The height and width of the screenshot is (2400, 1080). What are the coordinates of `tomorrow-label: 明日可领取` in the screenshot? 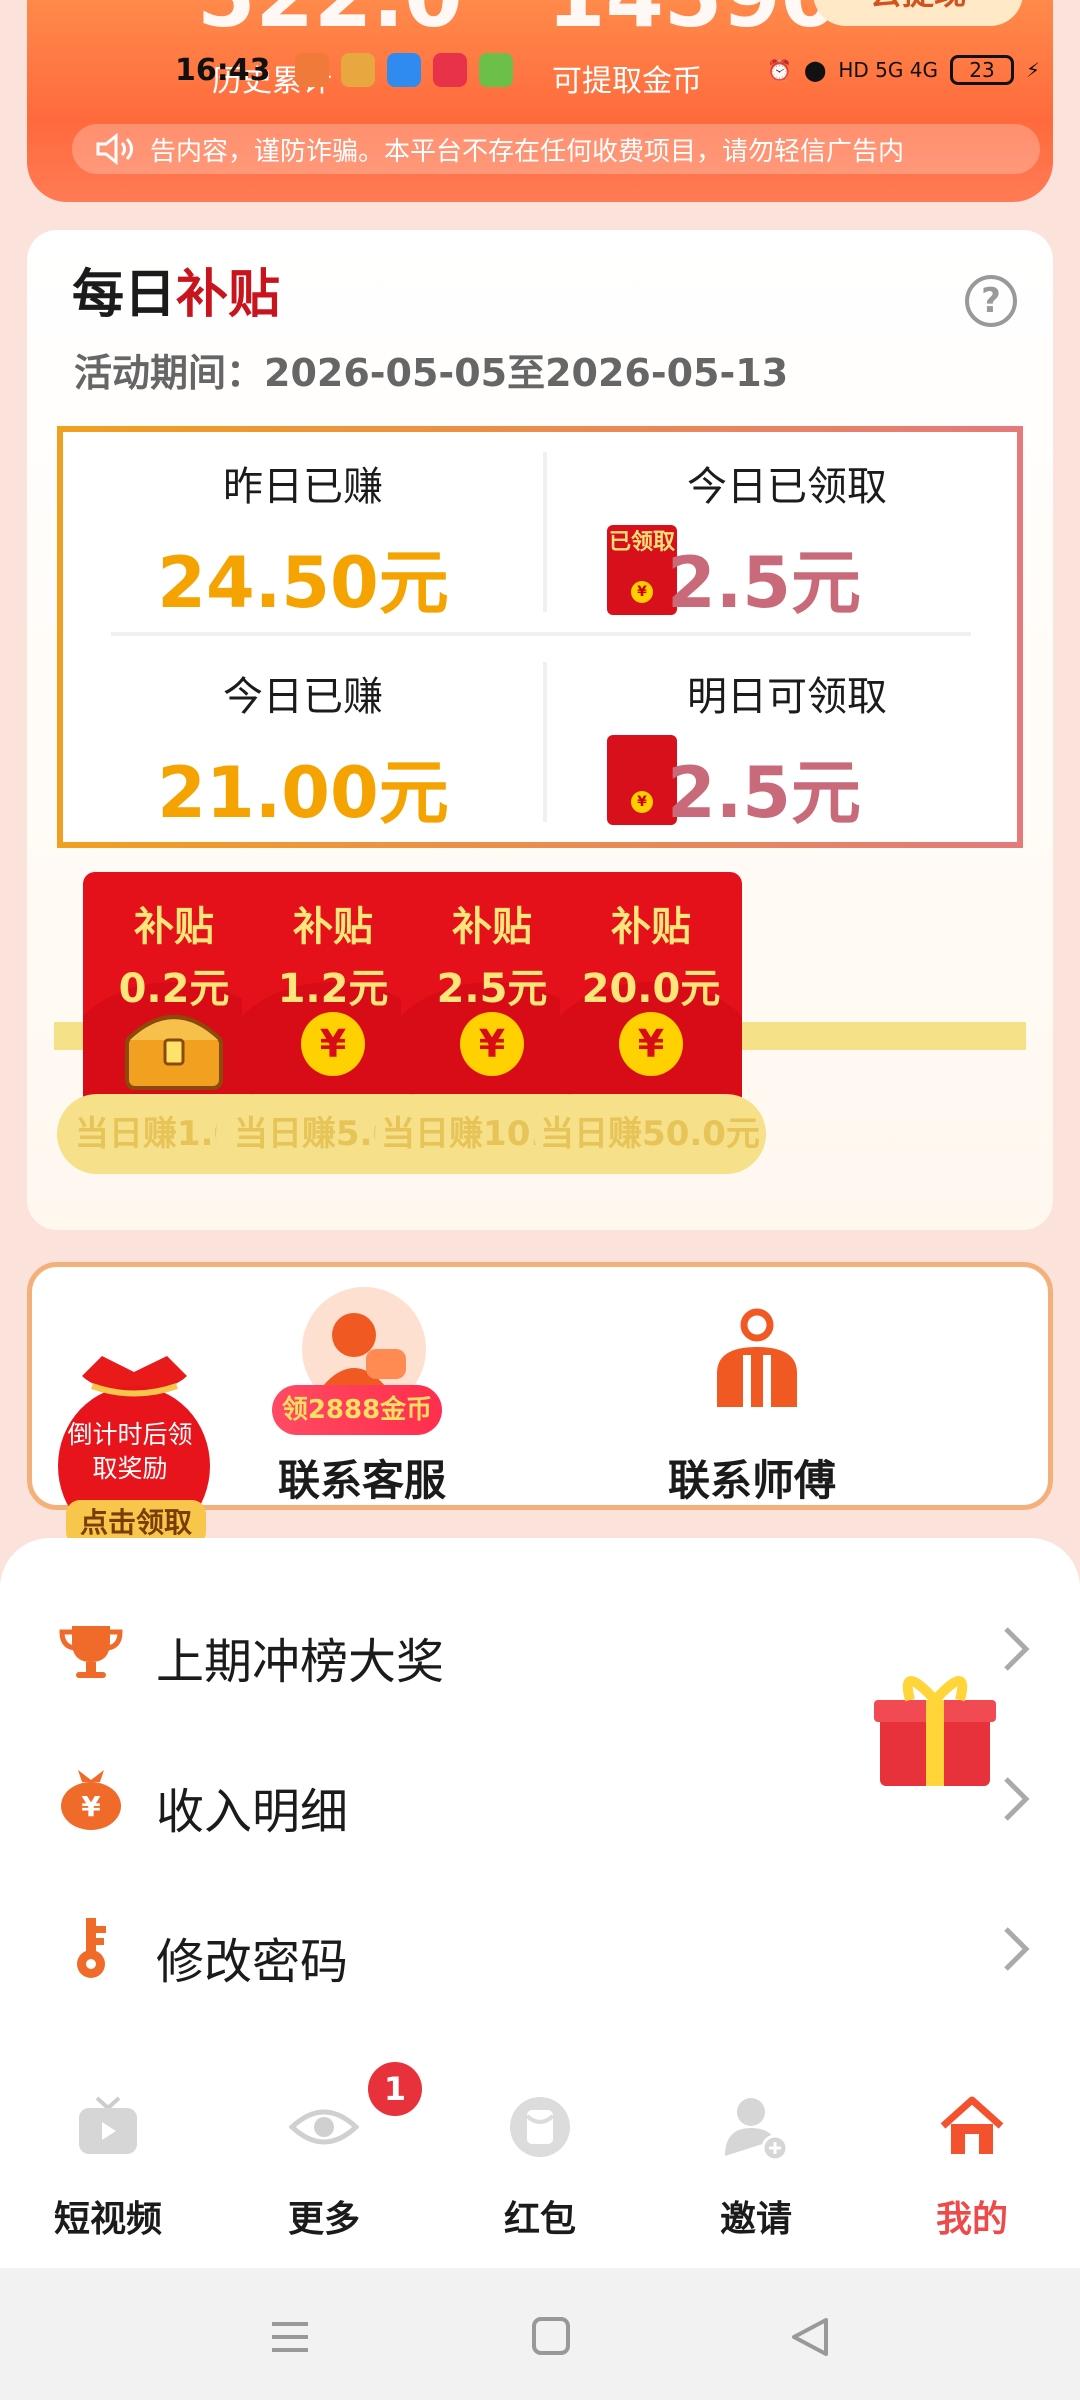 It's located at (787, 697).